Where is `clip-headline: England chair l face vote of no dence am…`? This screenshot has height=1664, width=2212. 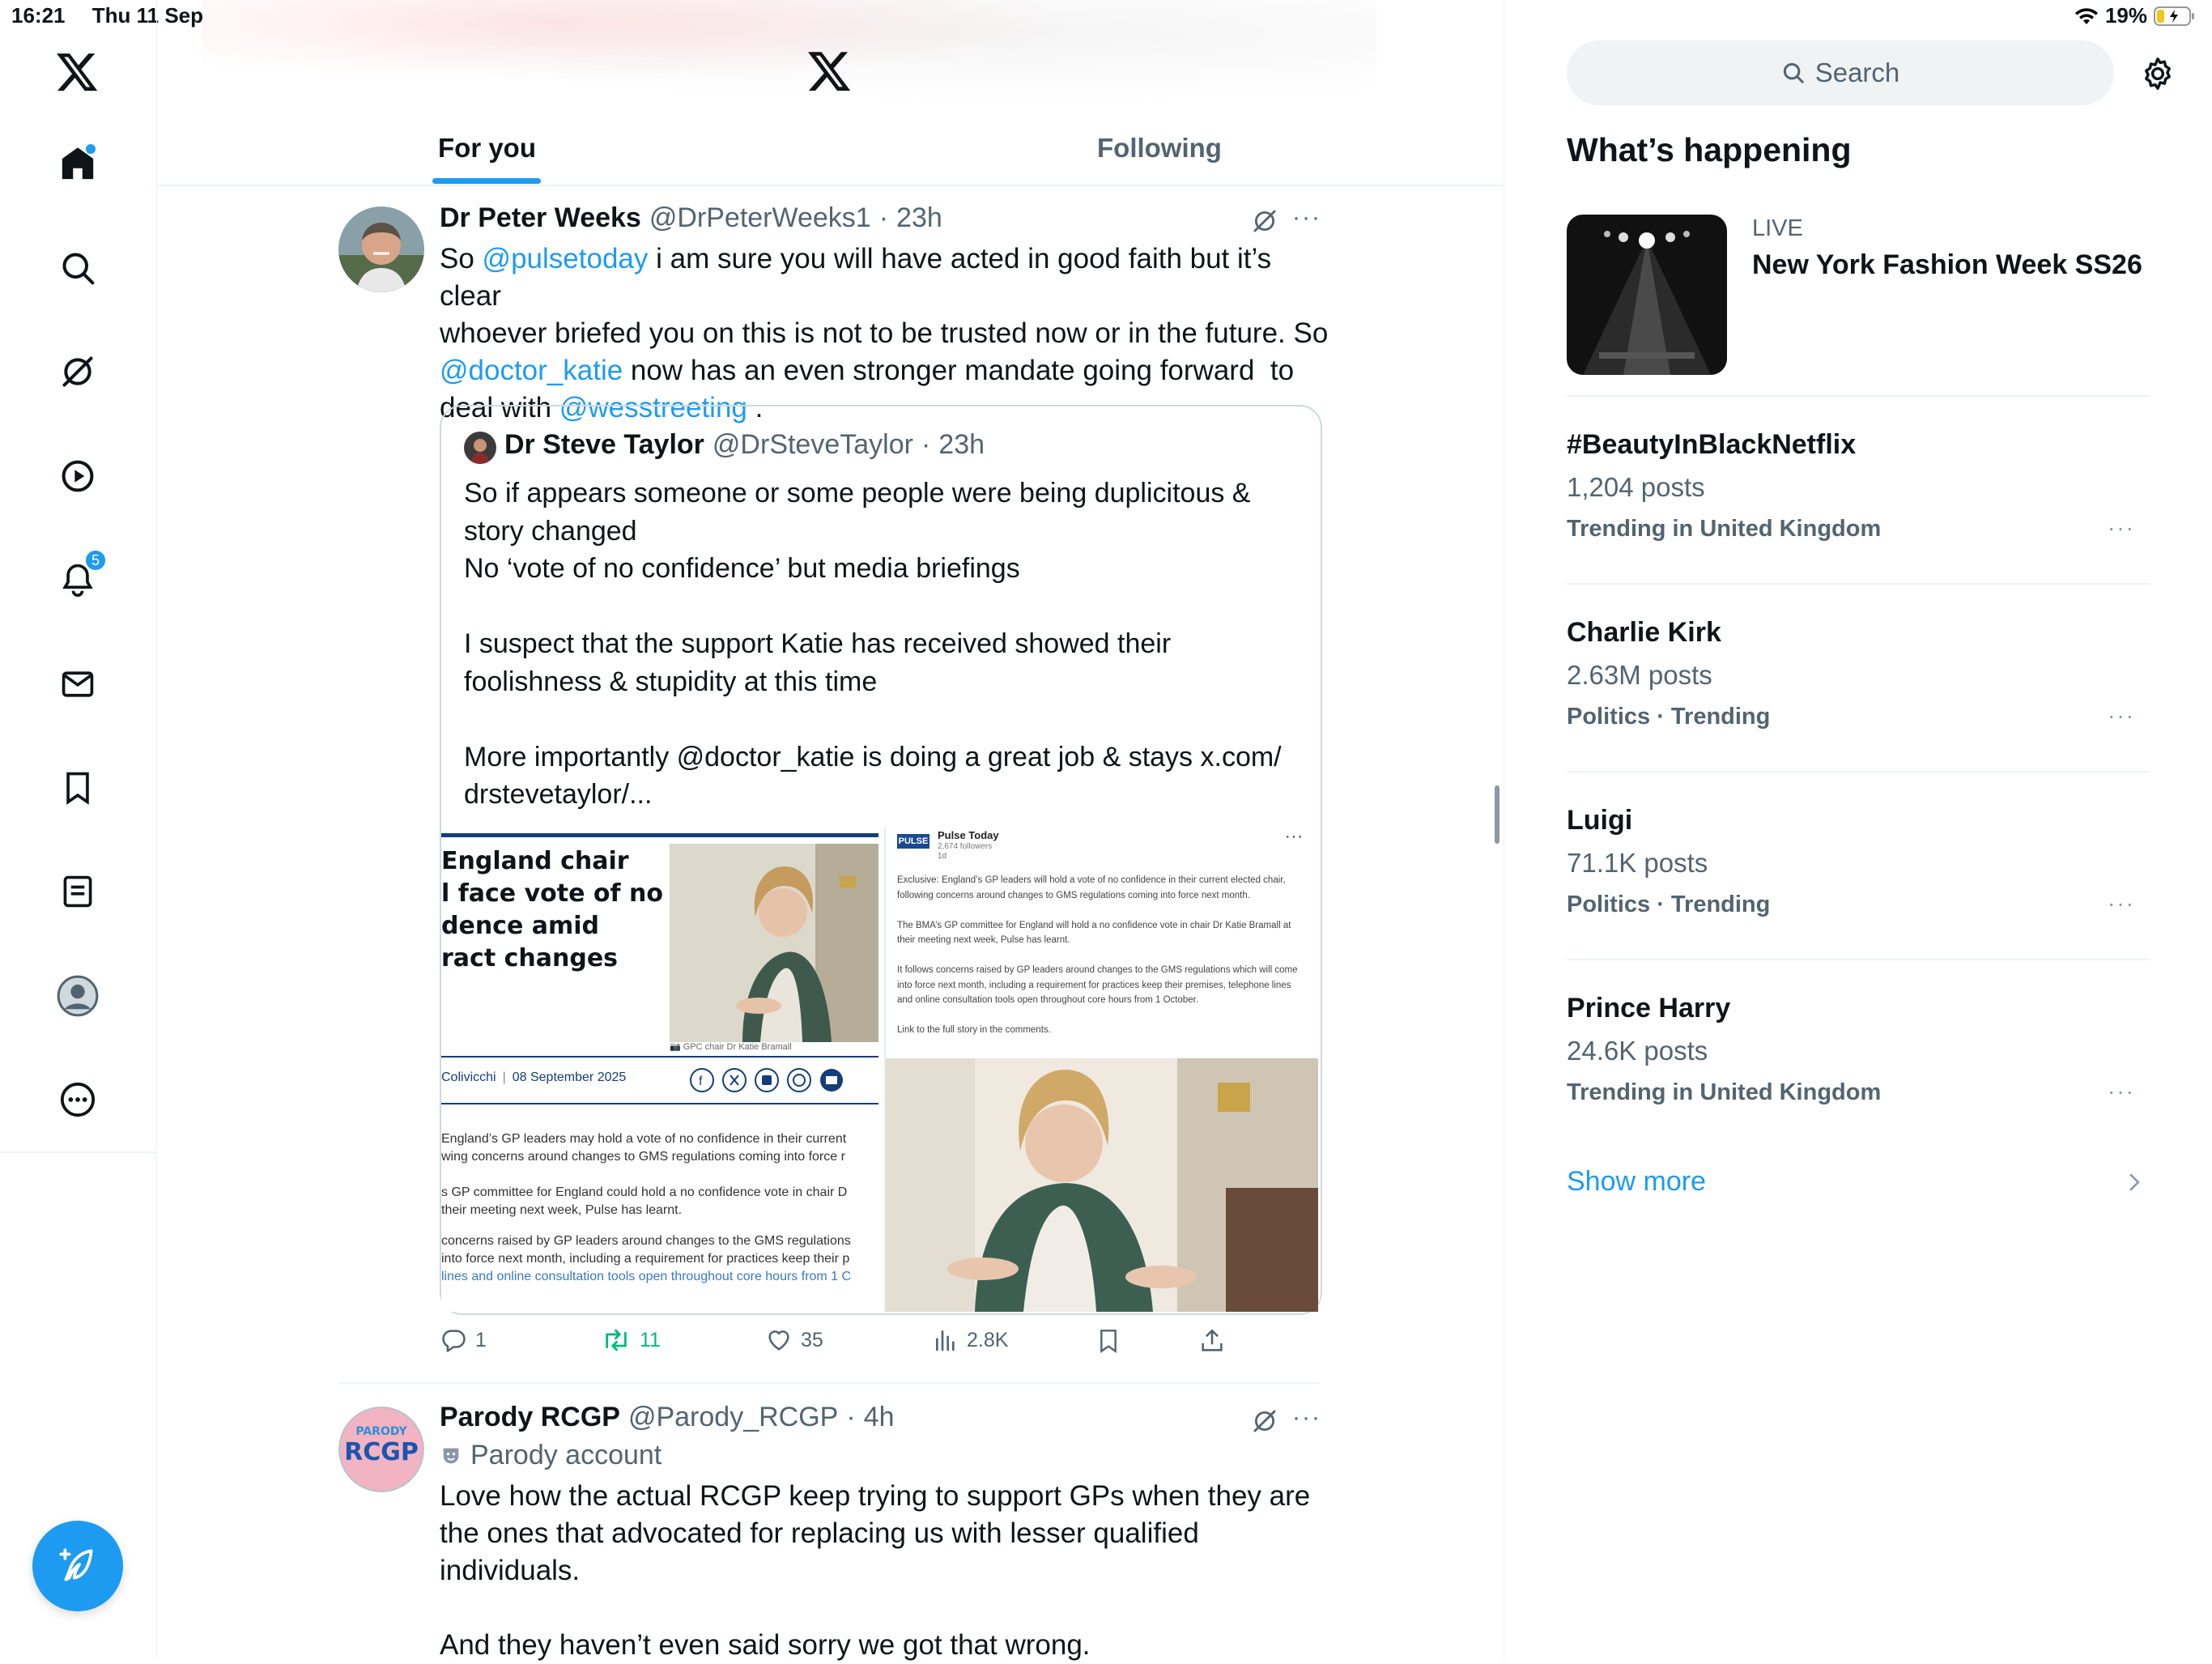 clip-headline: England chair l face vote of no dence am… is located at coordinates (552, 909).